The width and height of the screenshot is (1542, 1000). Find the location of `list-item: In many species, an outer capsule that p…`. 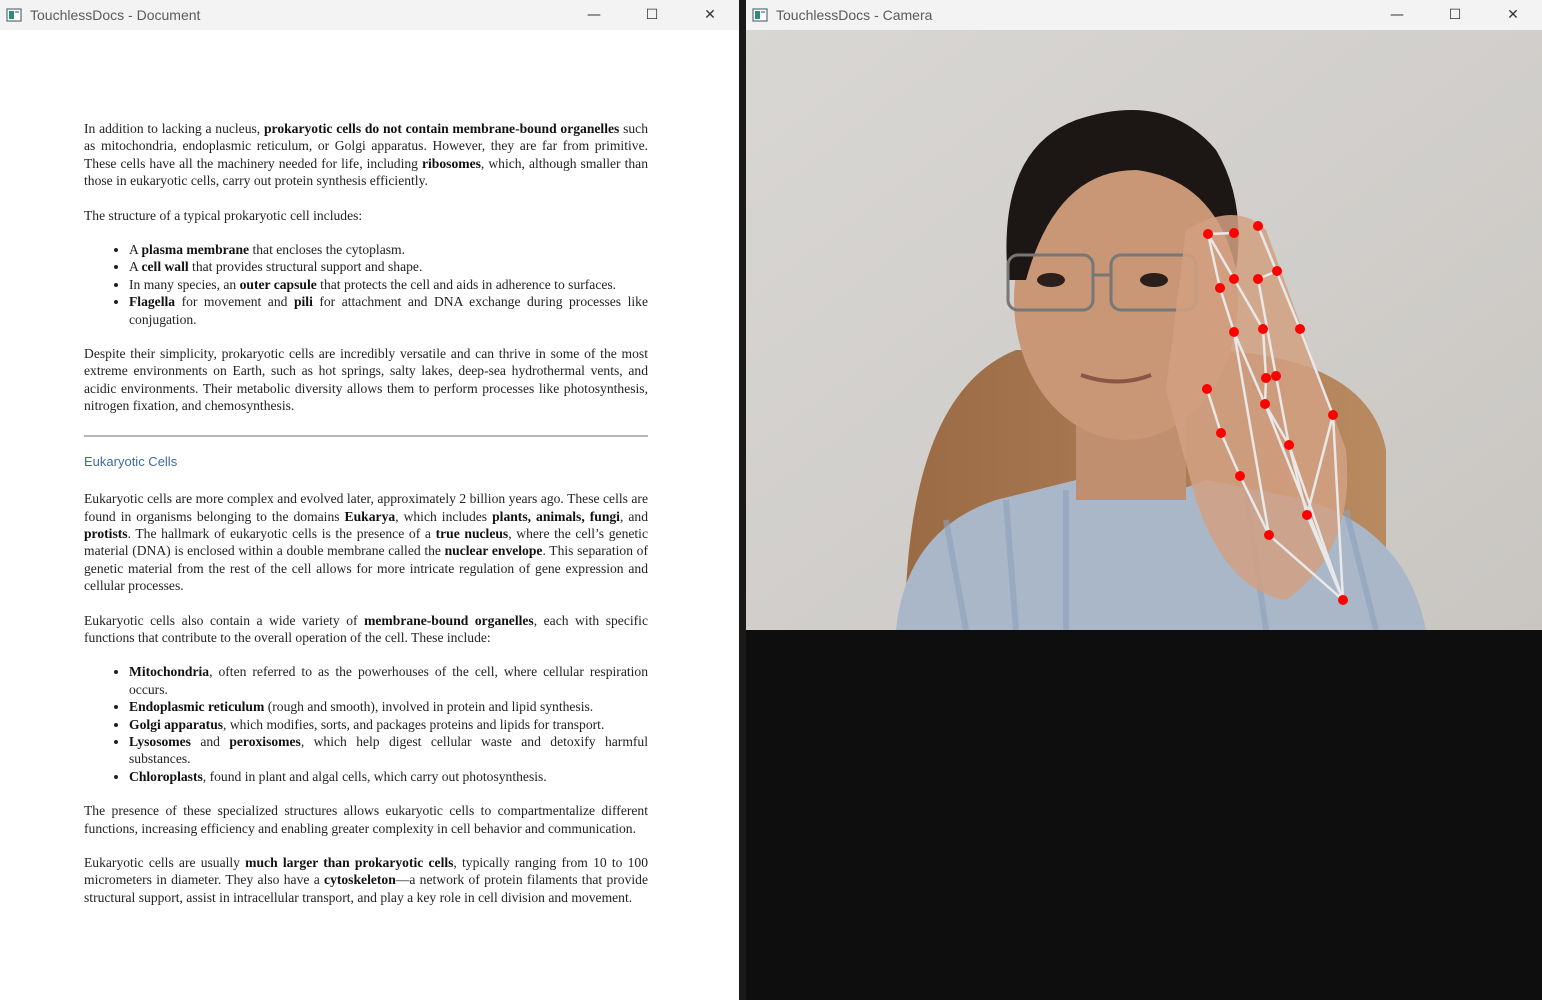

list-item: In many species, an outer capsule that p… is located at coordinates (388, 284).